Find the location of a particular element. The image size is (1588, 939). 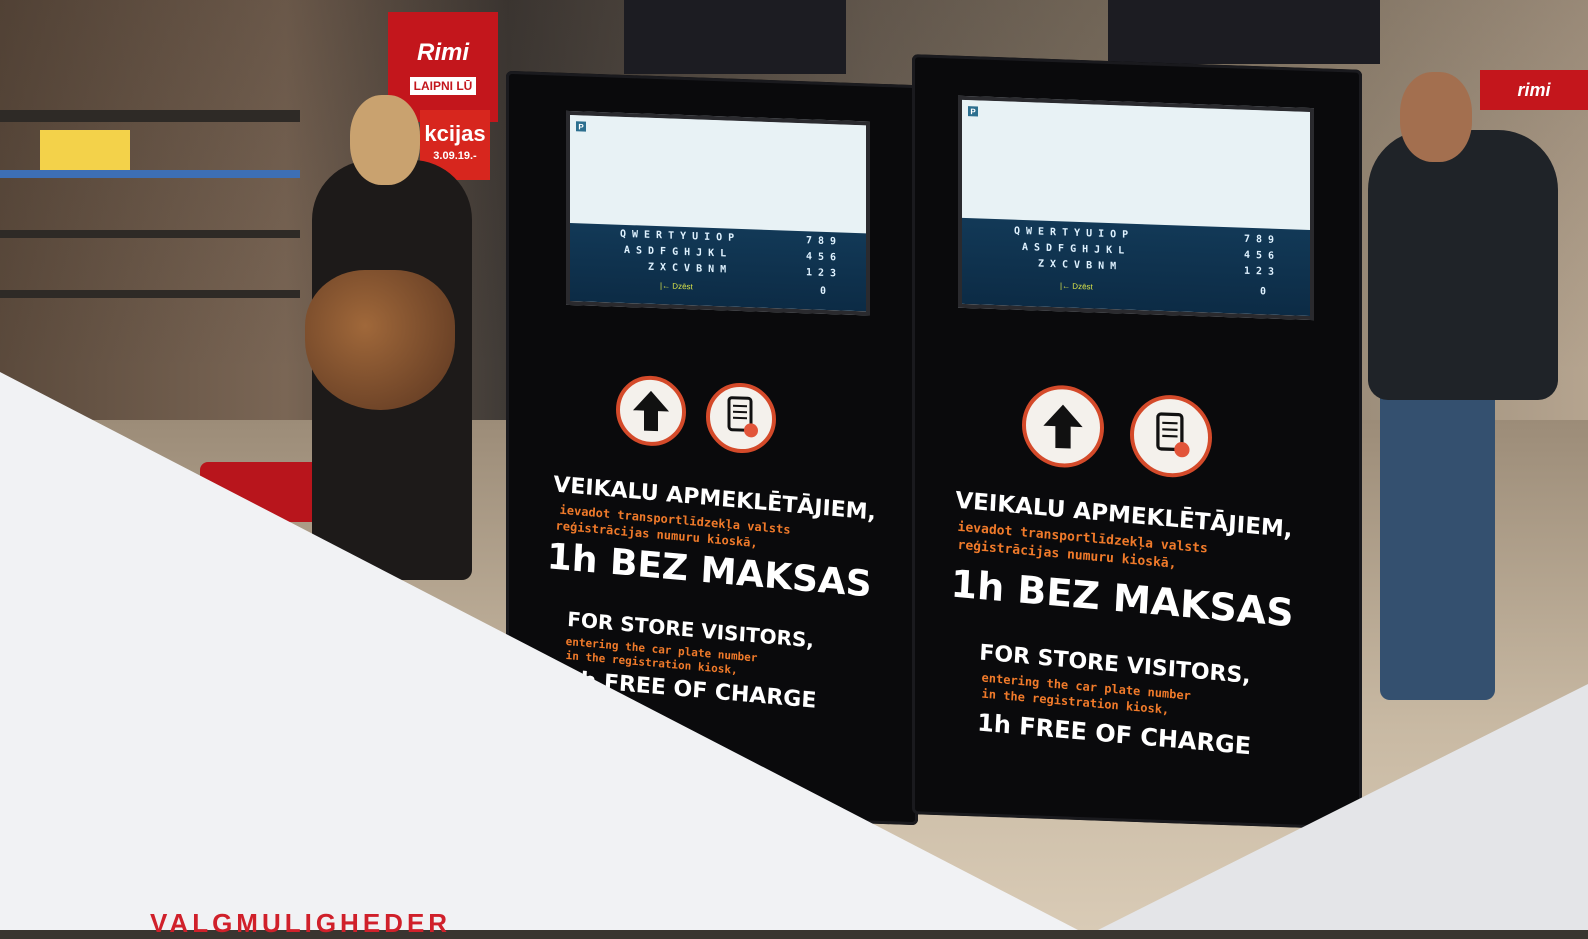

section-headline: VALGMULIGHEDER is located at coordinates (300, 923).